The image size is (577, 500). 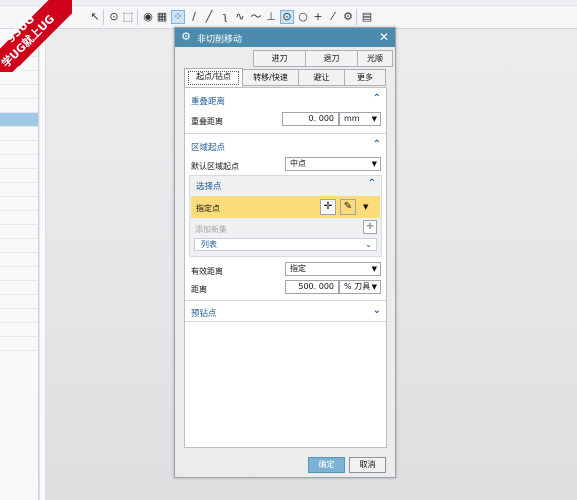 I want to click on point-dialog-icon: ✛, so click(x=328, y=207).